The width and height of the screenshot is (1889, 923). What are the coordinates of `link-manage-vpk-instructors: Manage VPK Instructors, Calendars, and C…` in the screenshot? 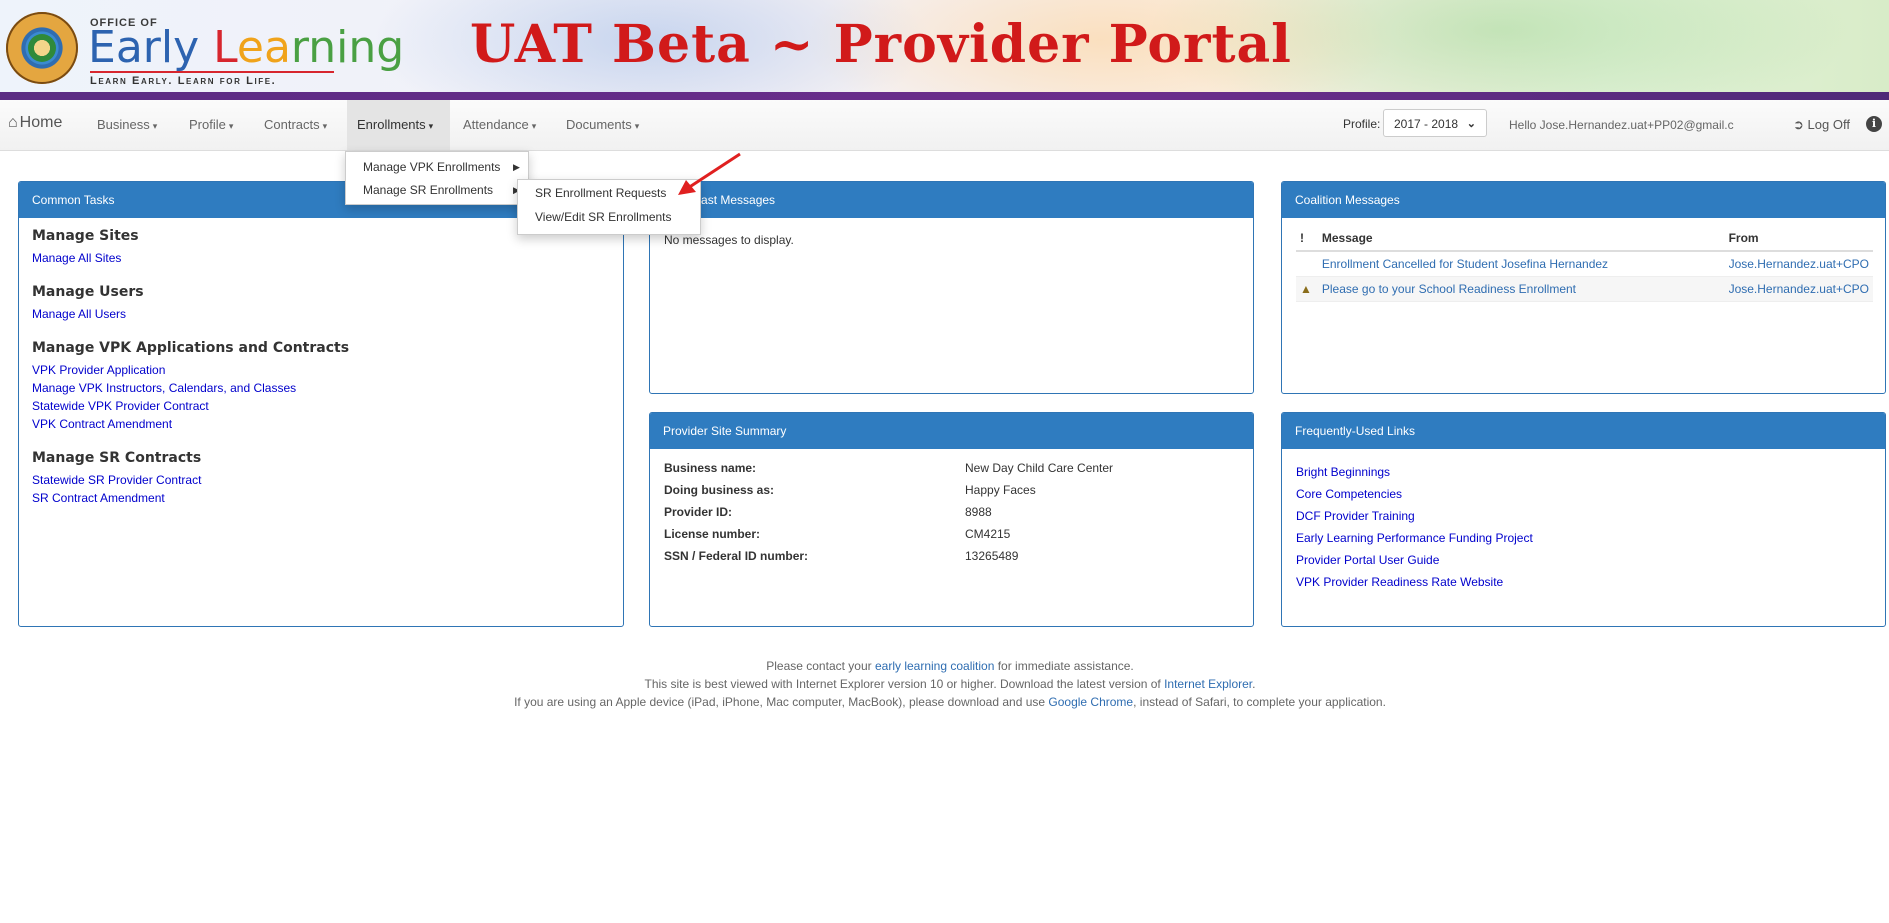 It's located at (321, 388).